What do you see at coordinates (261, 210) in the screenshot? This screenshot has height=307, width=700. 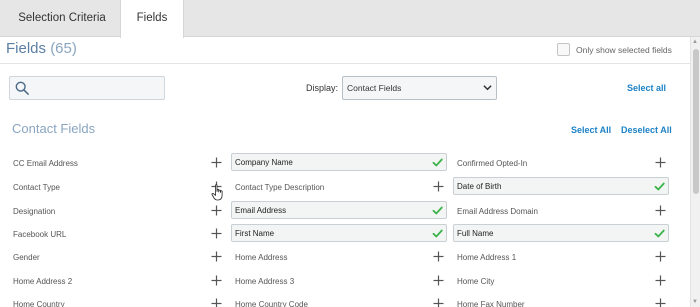 I see `field-label: Email Address` at bounding box center [261, 210].